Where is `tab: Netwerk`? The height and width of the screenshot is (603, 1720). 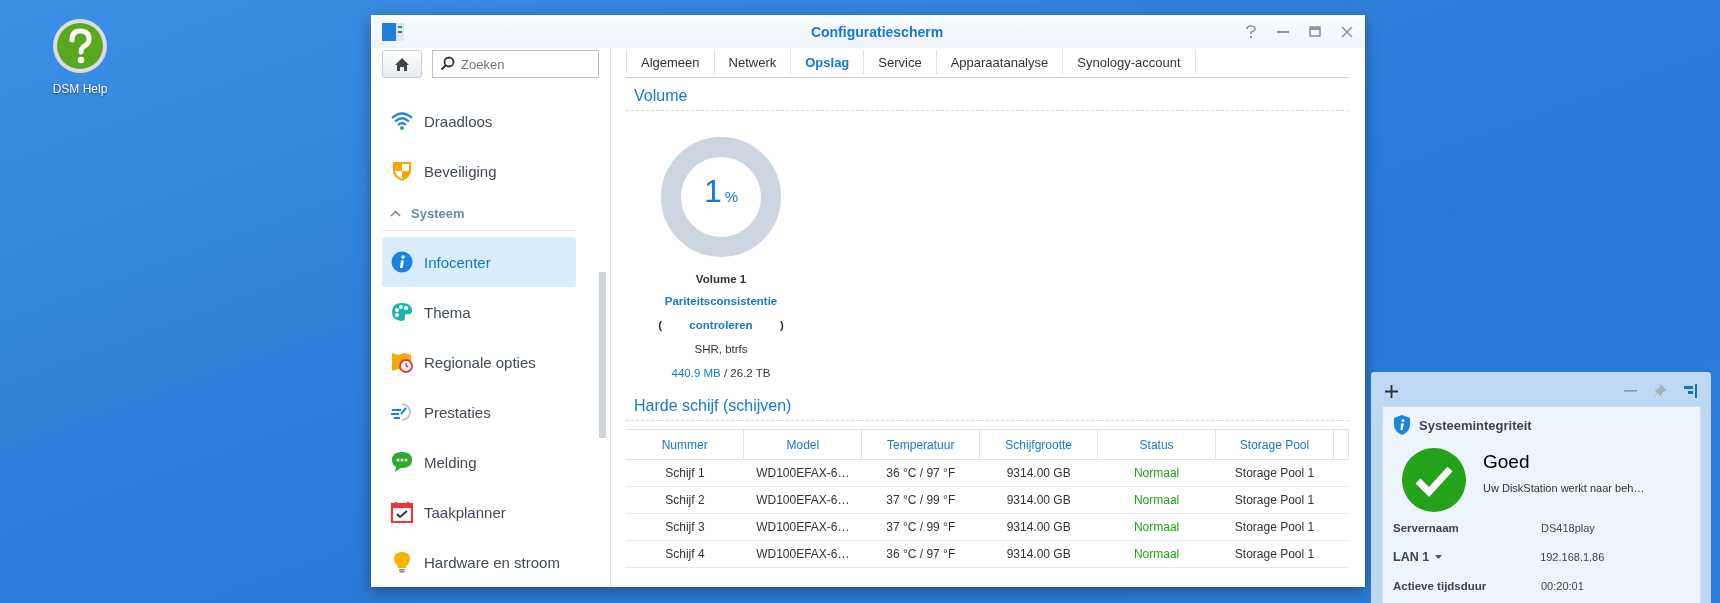 tab: Netwerk is located at coordinates (753, 62).